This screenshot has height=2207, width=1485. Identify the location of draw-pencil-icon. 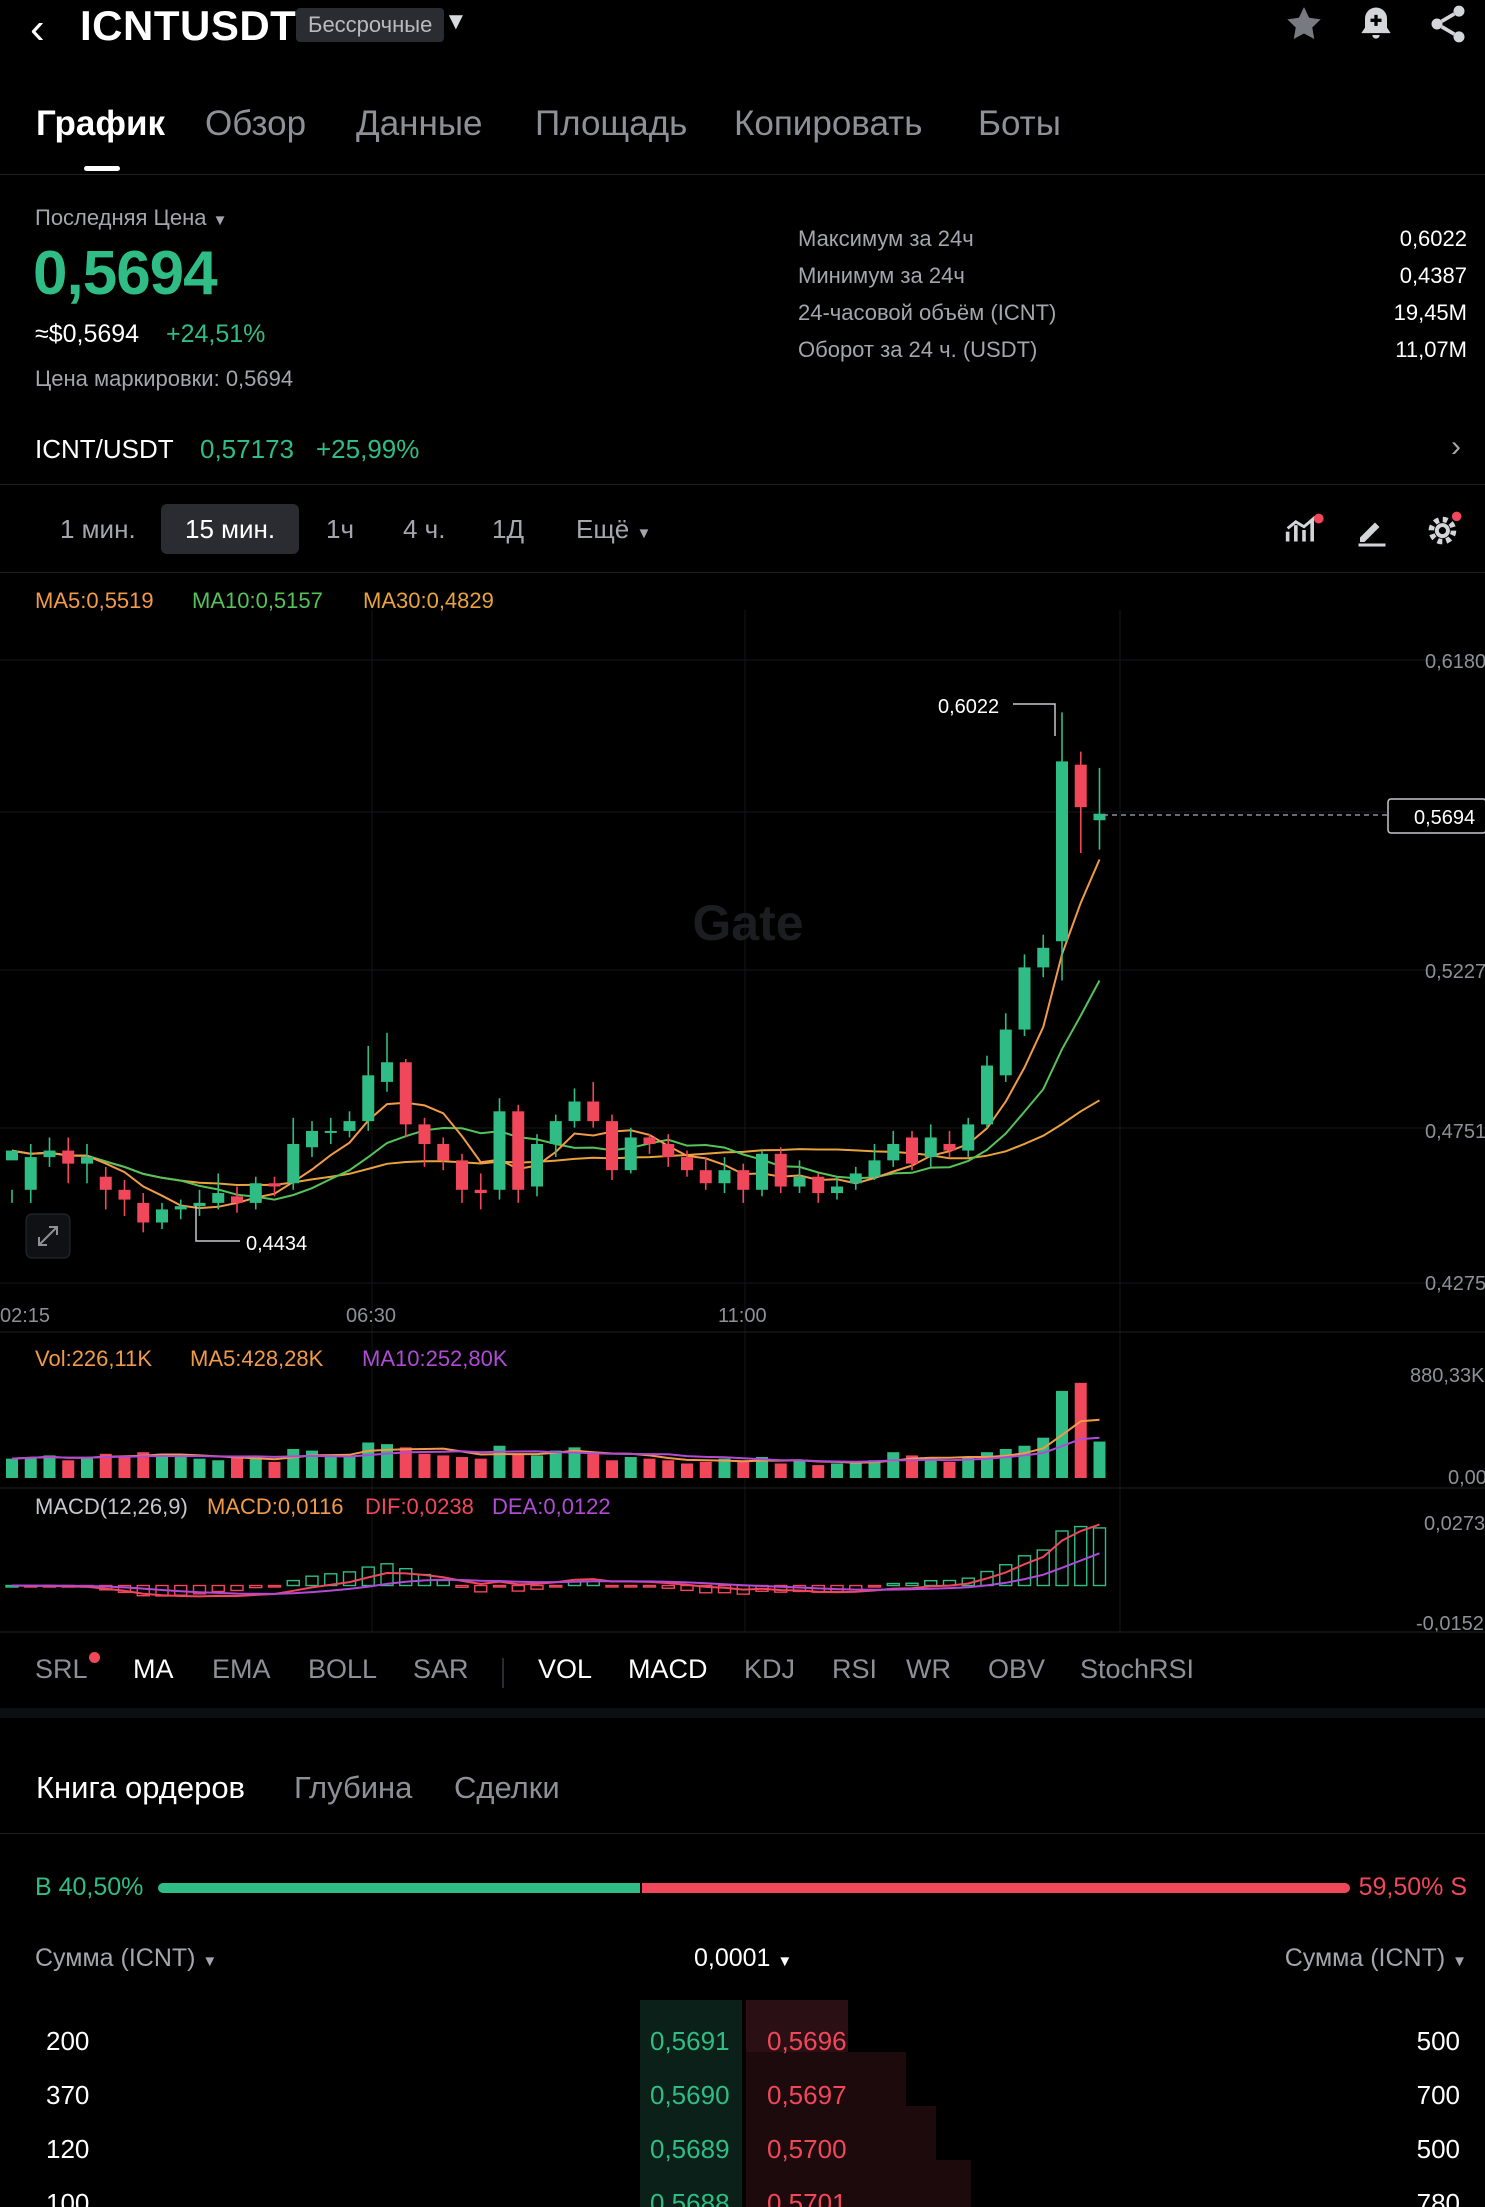
(1372, 530).